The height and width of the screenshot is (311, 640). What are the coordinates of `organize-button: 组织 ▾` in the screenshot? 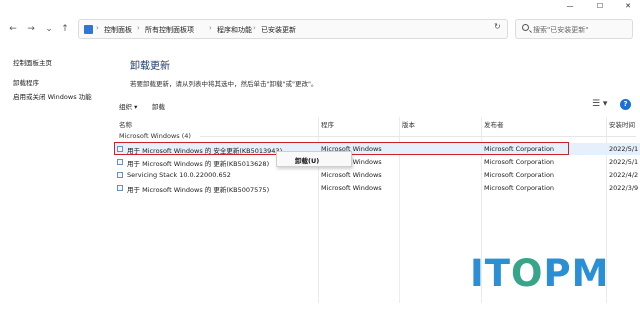 It's located at (128, 106).